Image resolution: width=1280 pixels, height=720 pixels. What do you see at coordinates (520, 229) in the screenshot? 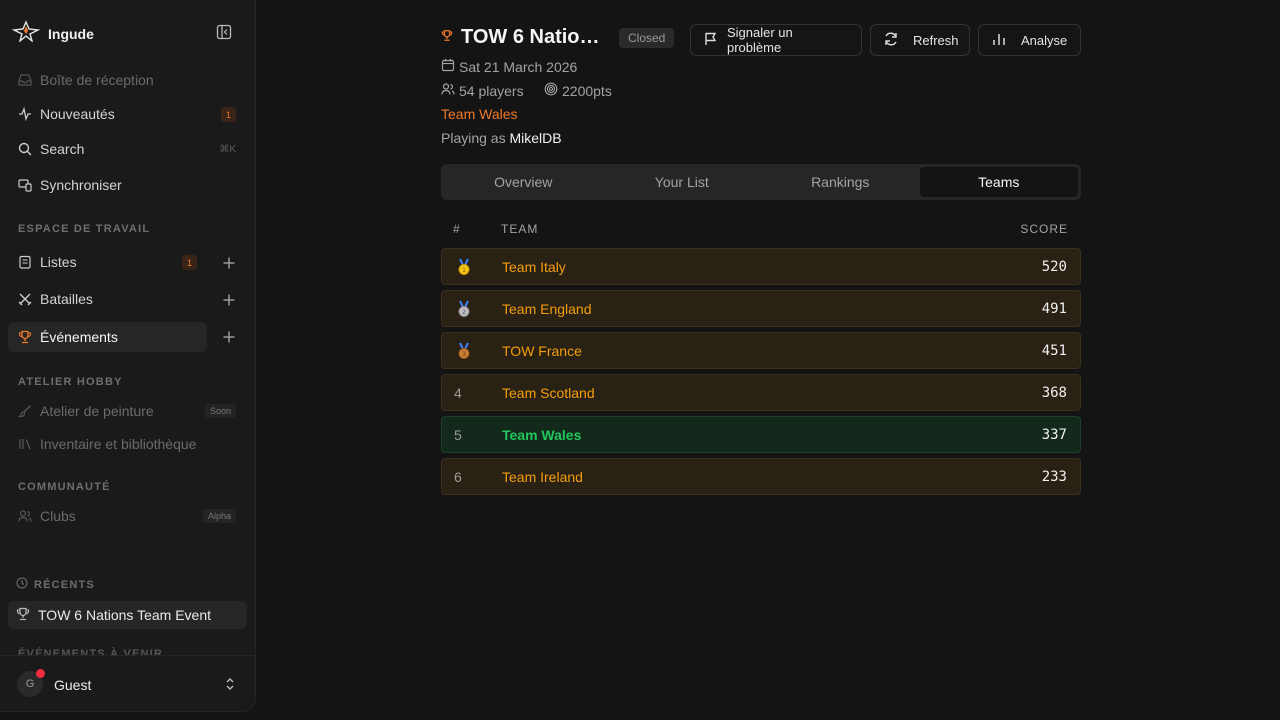
I see `column-team-header: TEAM` at bounding box center [520, 229].